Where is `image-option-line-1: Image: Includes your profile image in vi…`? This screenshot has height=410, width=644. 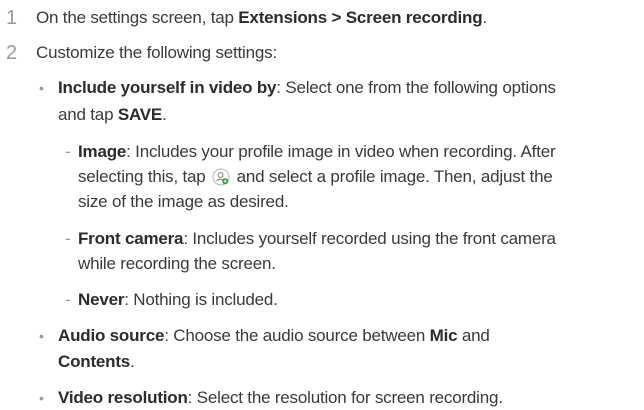
image-option-line-1: Image: Includes your profile image in vi… is located at coordinates (317, 152).